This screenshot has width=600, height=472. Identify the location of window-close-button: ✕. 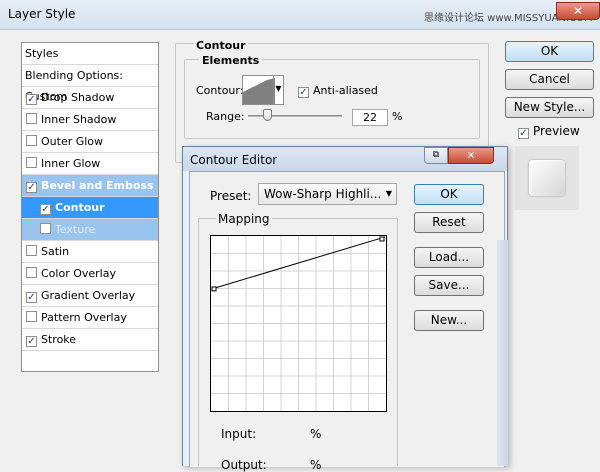
(578, 11).